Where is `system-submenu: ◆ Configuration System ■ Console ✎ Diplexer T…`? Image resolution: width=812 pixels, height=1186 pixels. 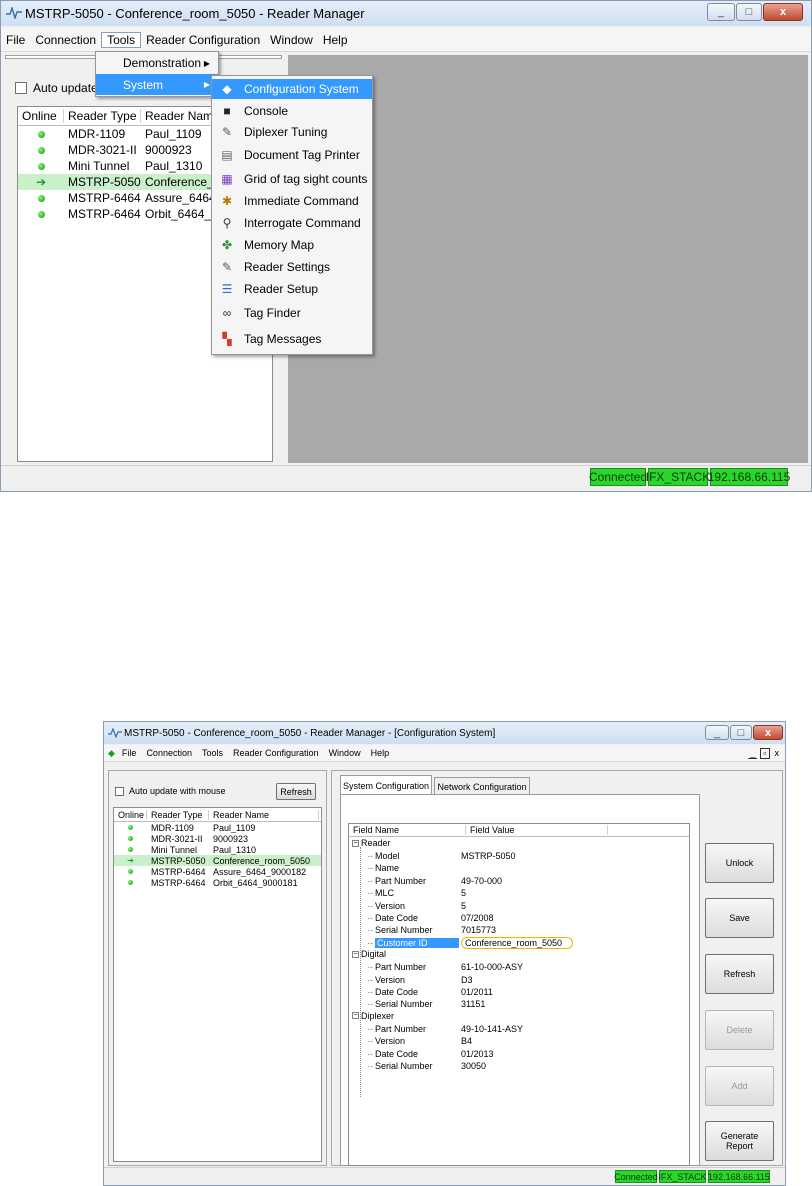 system-submenu: ◆ Configuration System ■ Console ✎ Diplexer T… is located at coordinates (292, 215).